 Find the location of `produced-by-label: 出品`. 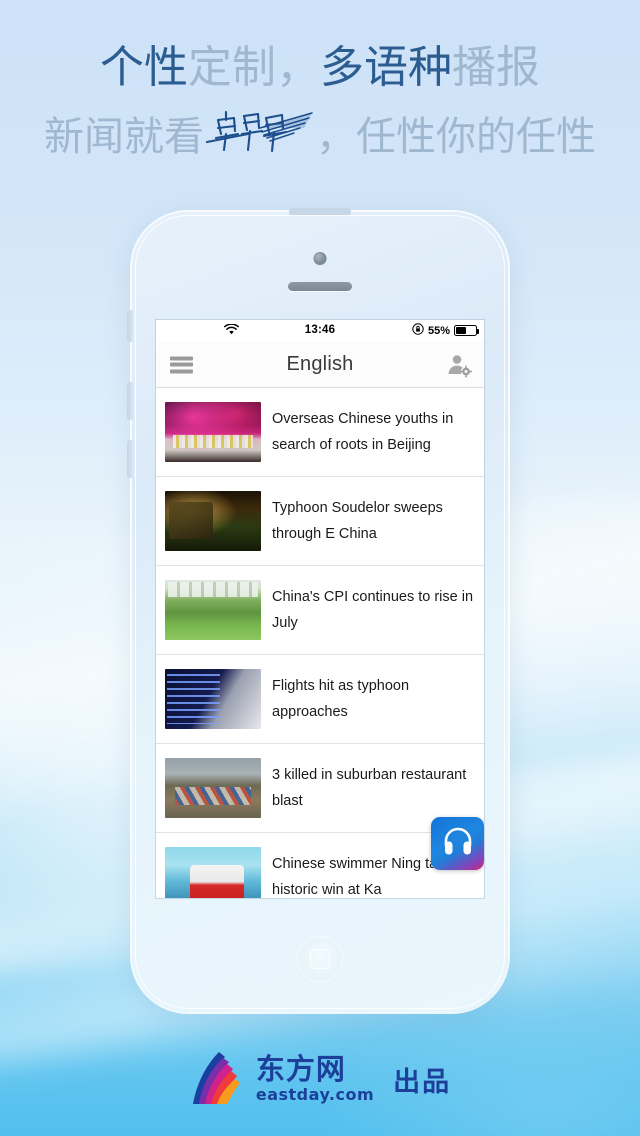

produced-by-label: 出品 is located at coordinates (422, 1082).